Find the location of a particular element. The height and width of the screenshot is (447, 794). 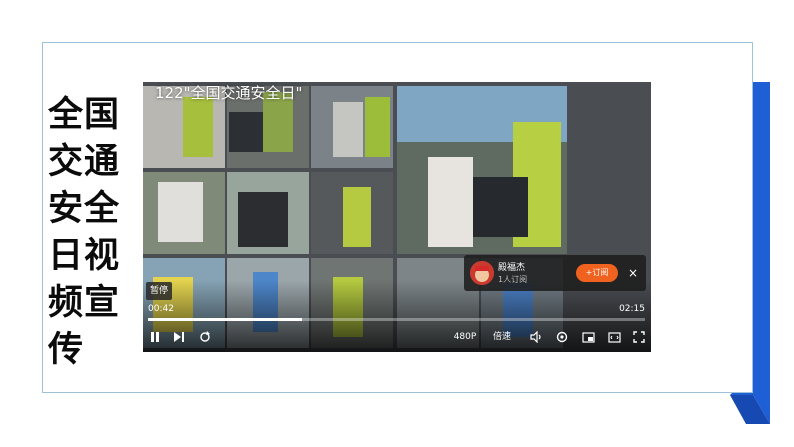

pause-button is located at coordinates (155, 337).